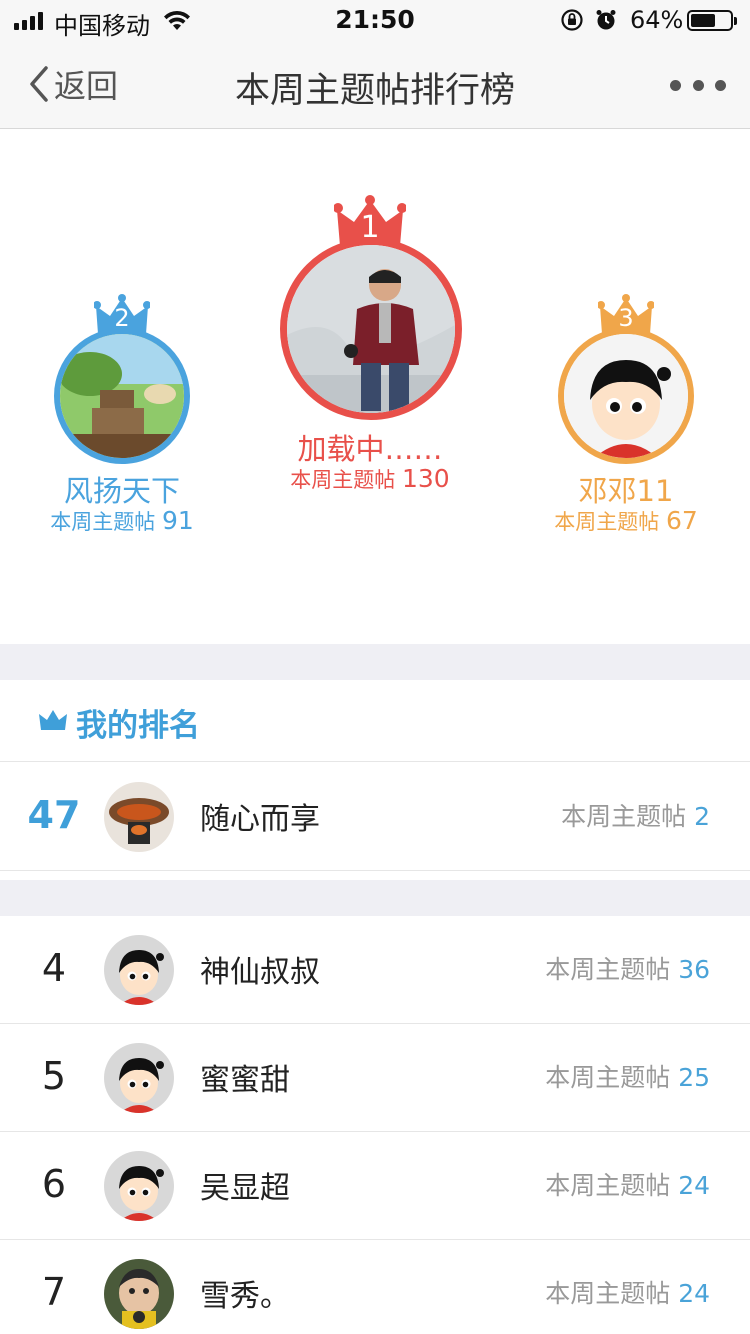 Image resolution: width=750 pixels, height=1334 pixels. I want to click on rank-number: 5, so click(54, 1076).